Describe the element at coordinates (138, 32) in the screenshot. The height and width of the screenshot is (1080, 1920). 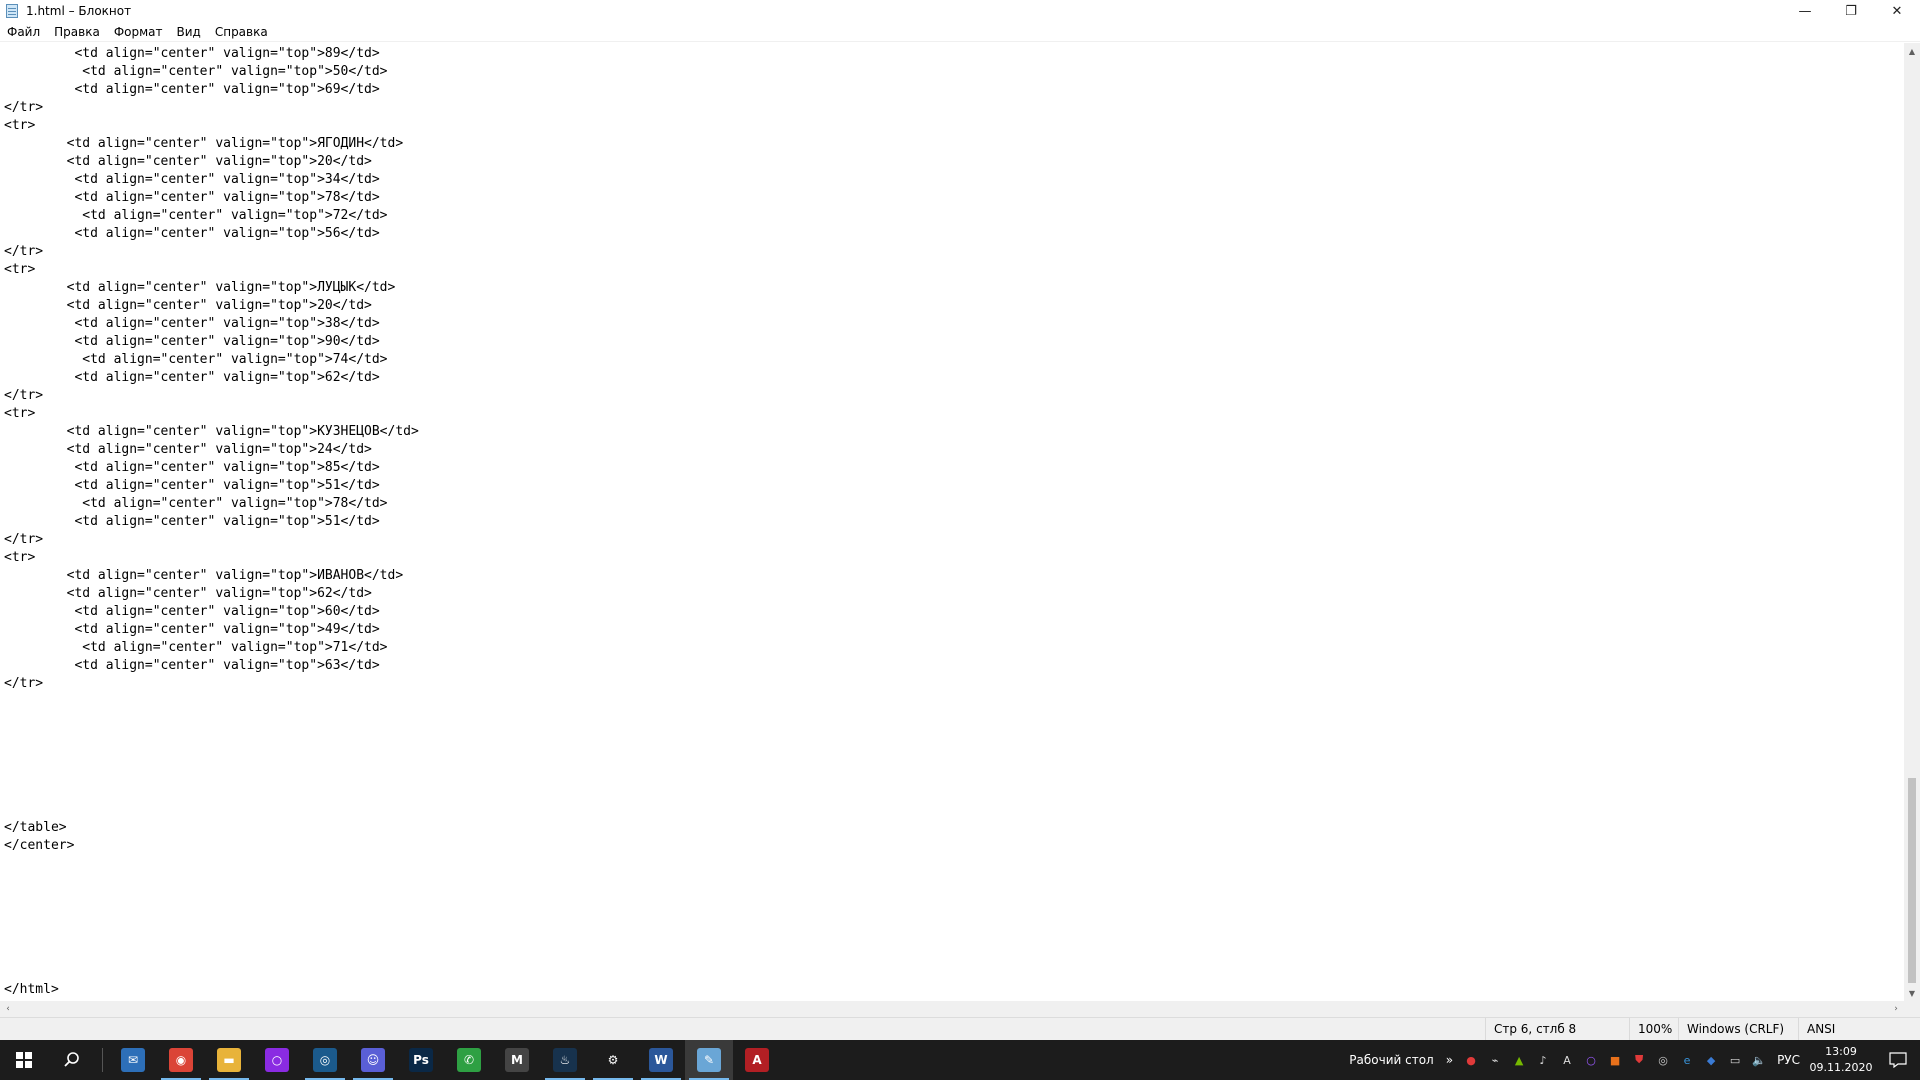
I see `menu-format: Формат` at that location.